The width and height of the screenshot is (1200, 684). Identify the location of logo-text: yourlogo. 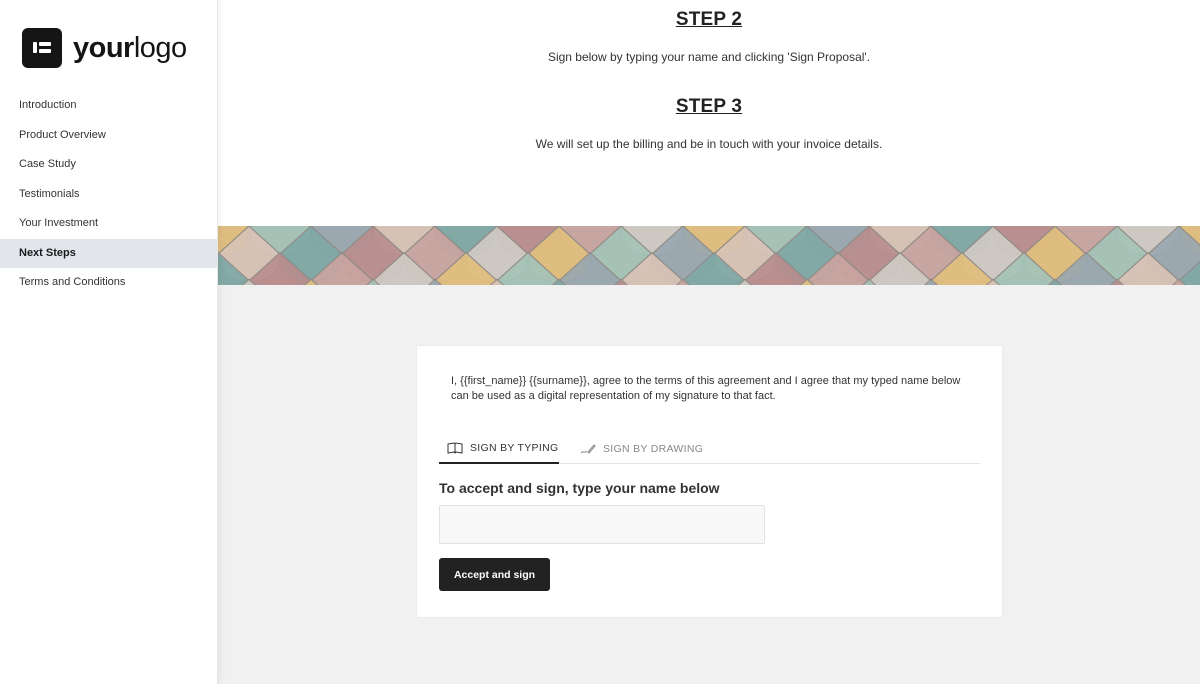
(130, 48).